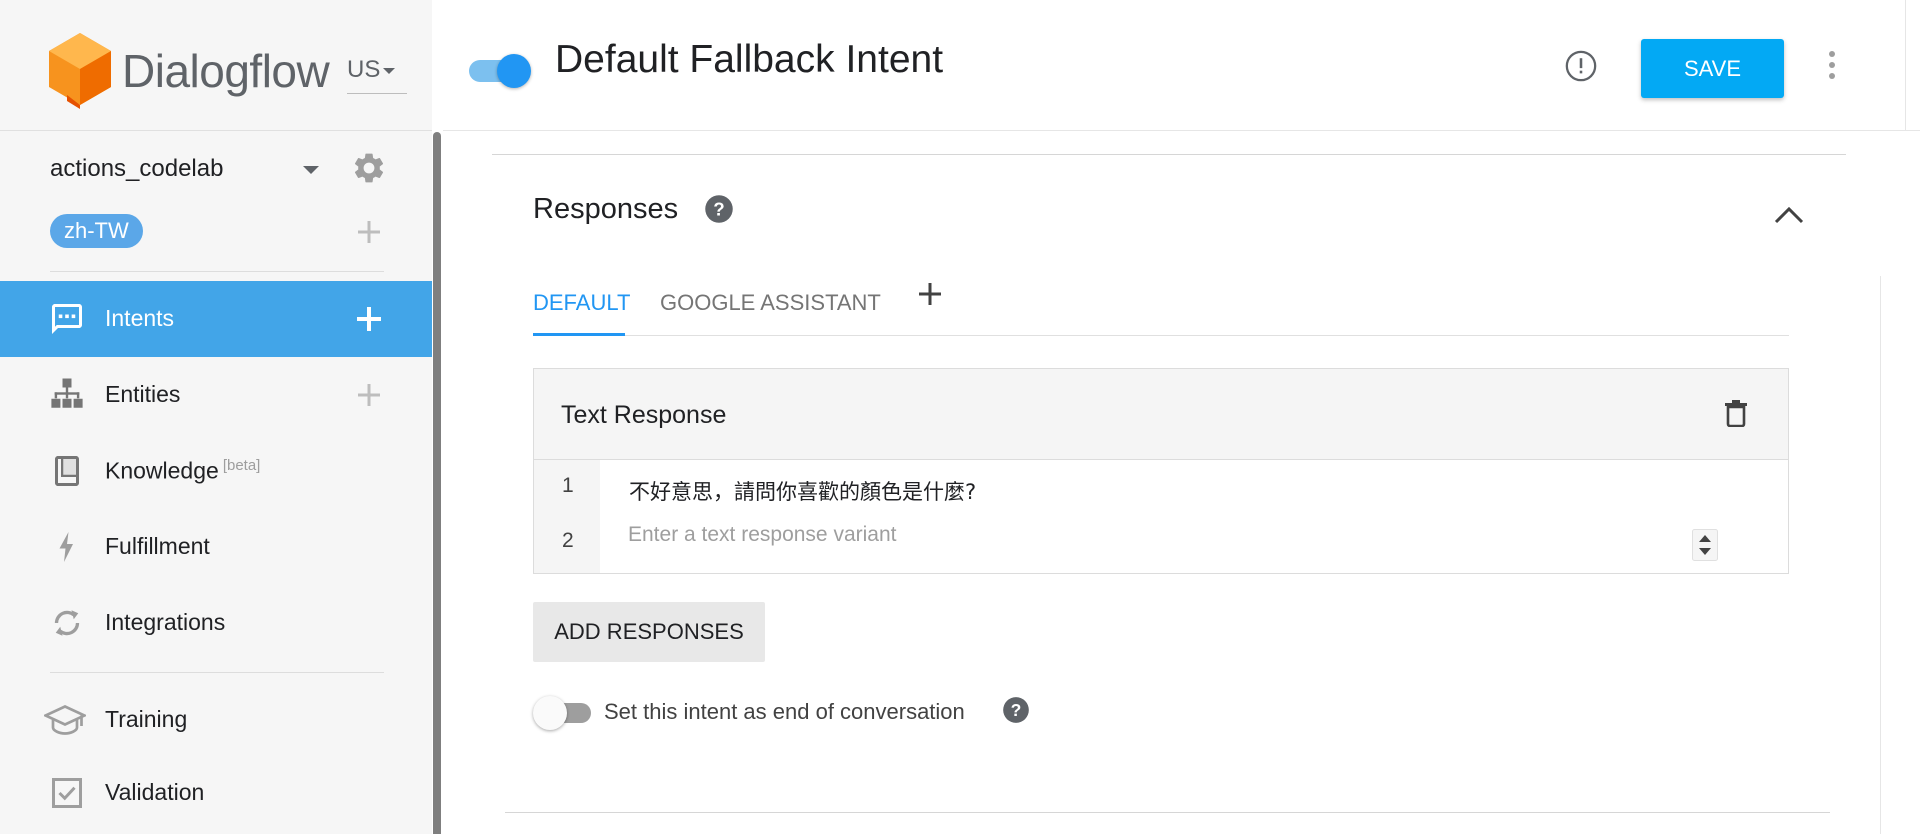 The image size is (1920, 834). Describe the element at coordinates (369, 395) in the screenshot. I see `add-entity-icon` at that location.